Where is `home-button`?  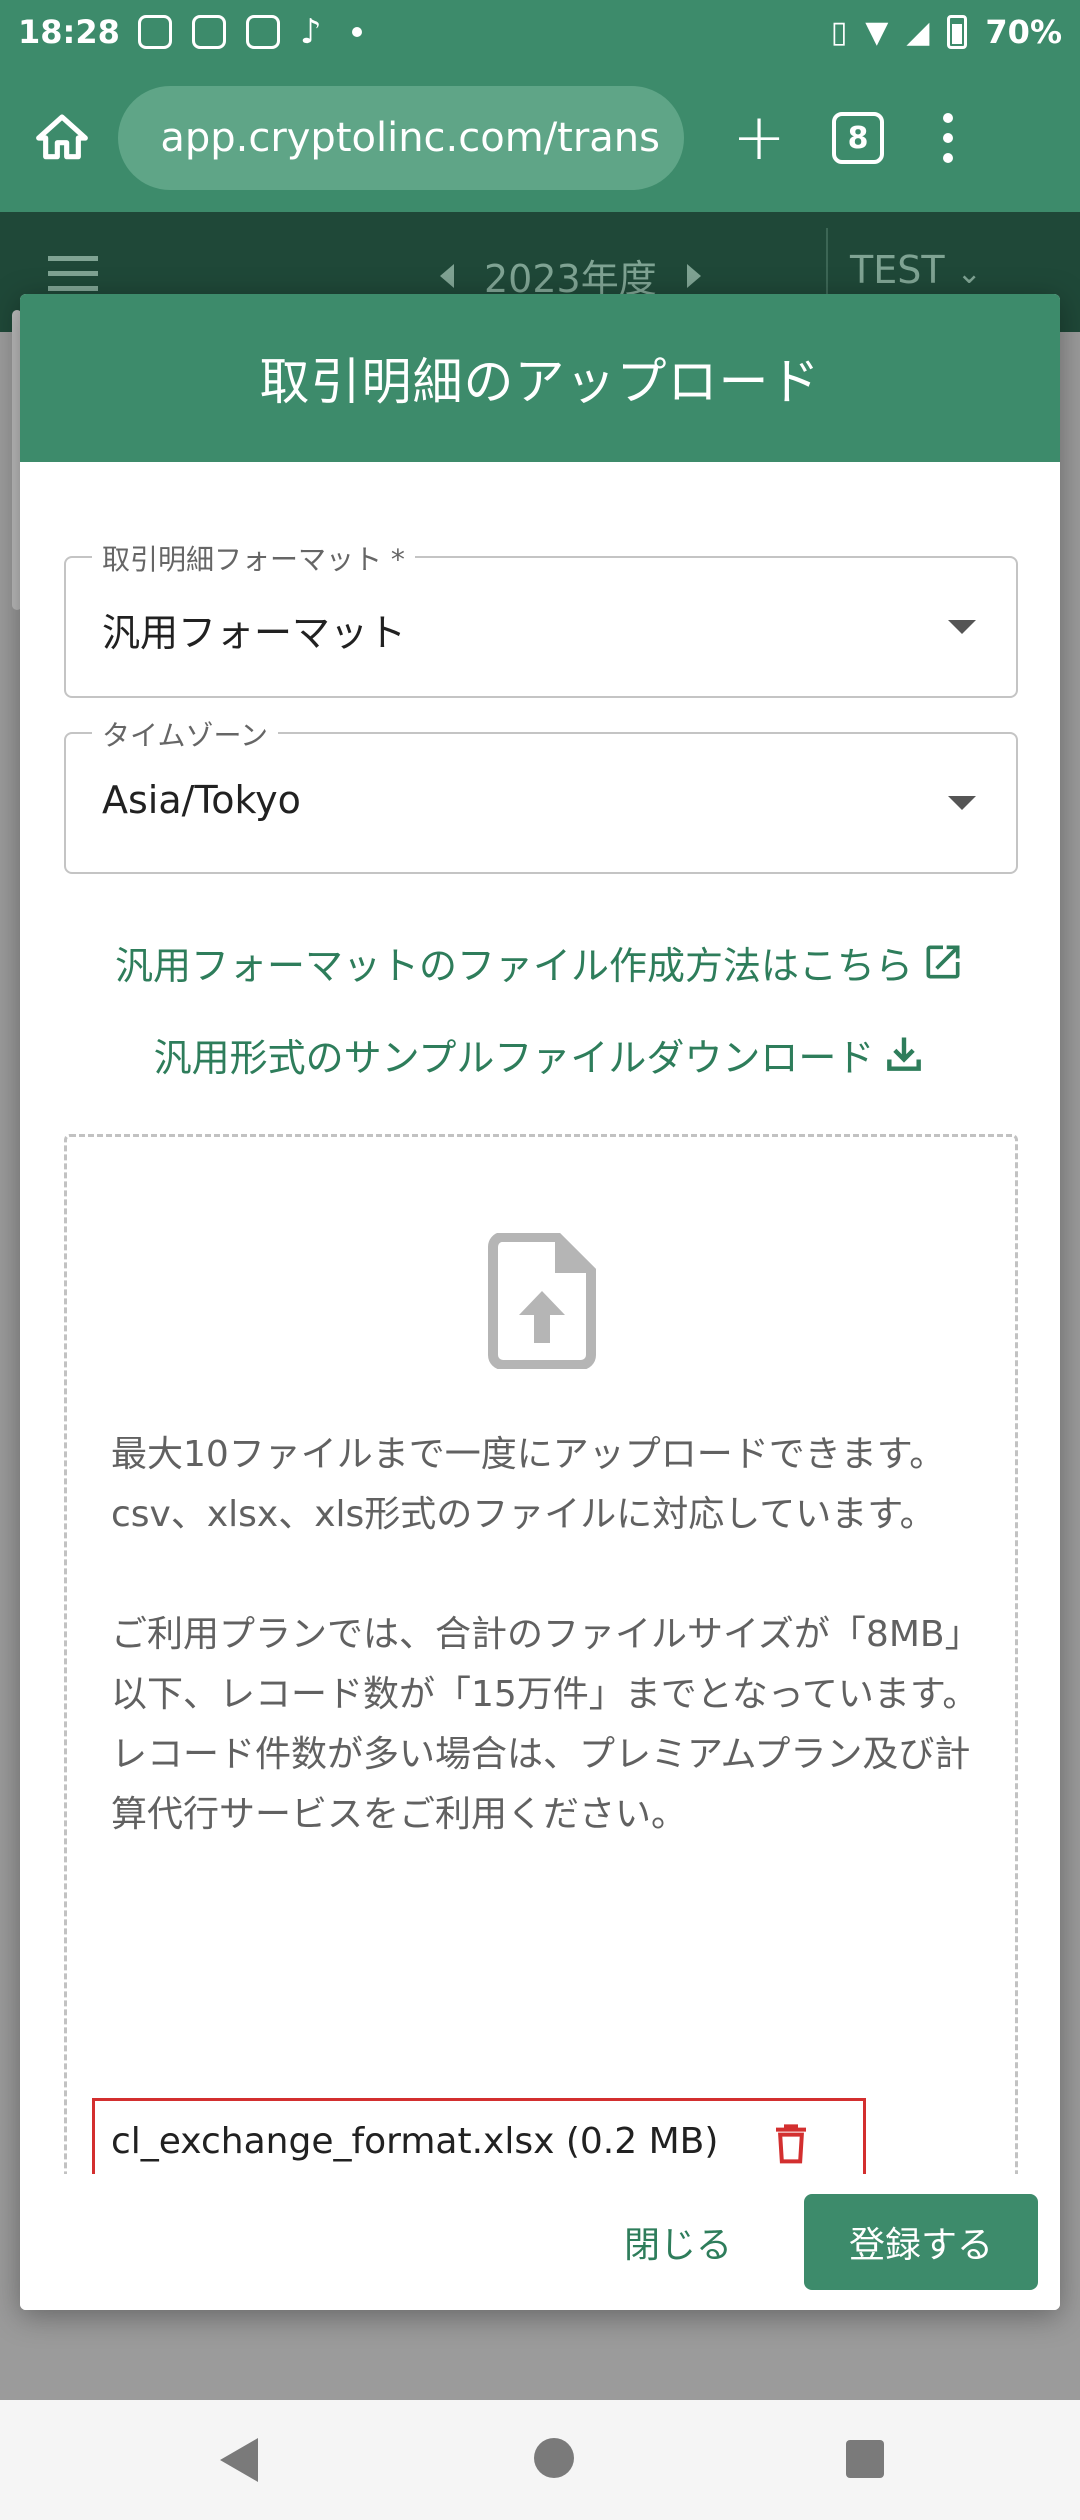
home-button is located at coordinates (62, 138).